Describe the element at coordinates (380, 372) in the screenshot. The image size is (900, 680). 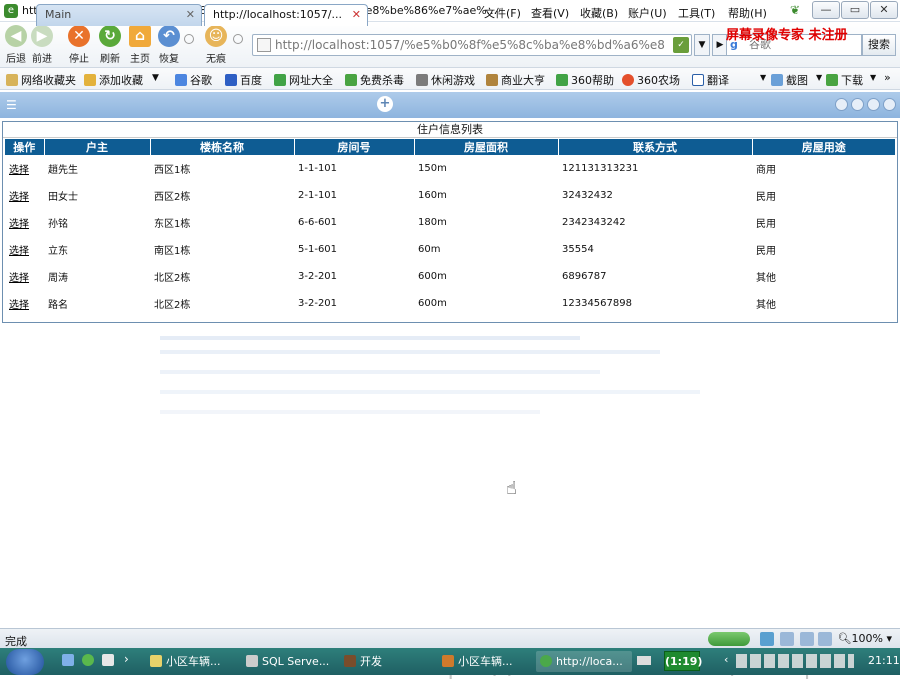
I see `faded-row` at that location.